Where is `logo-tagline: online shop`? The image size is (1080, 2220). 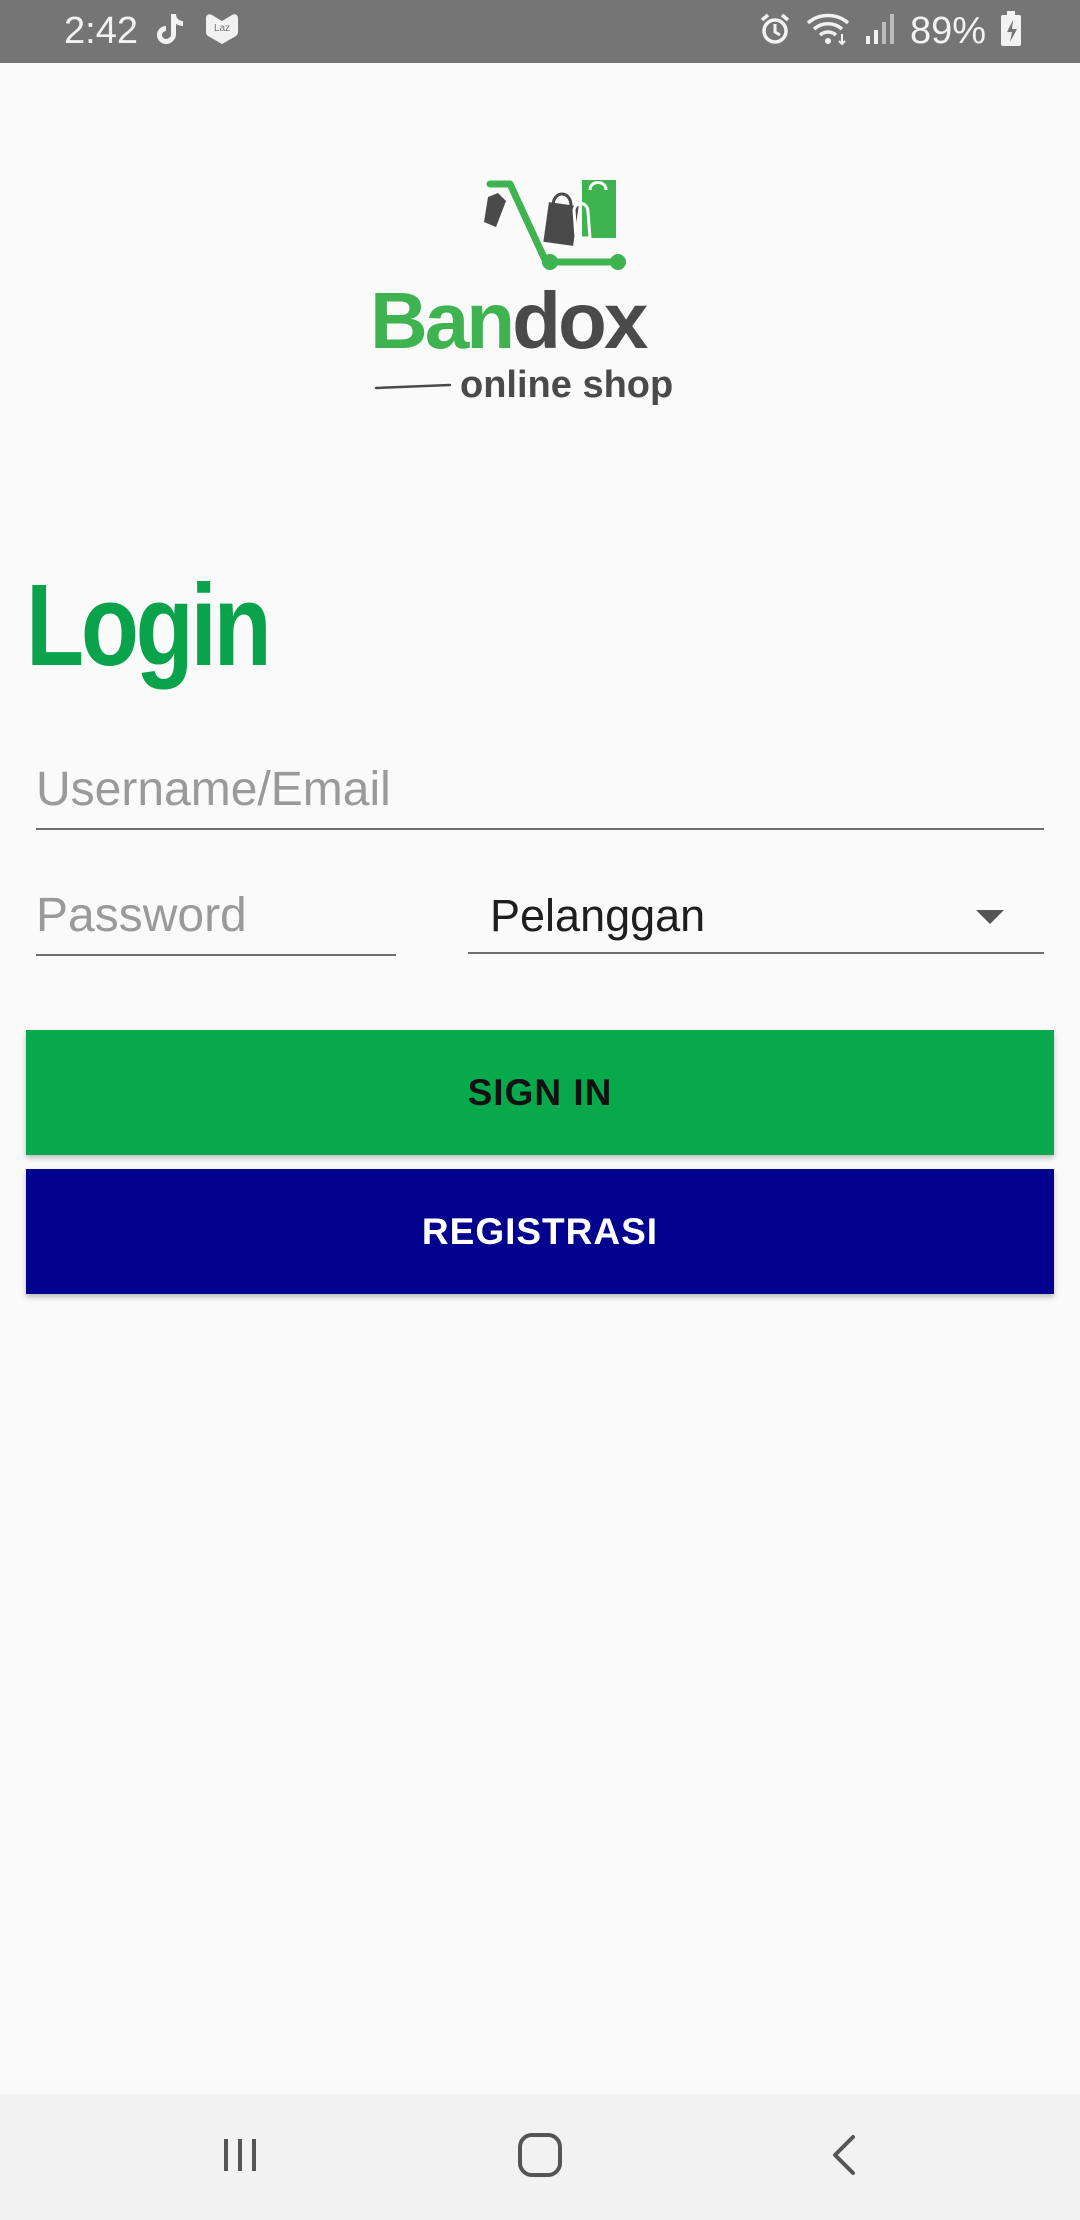 logo-tagline: online shop is located at coordinates (566, 385).